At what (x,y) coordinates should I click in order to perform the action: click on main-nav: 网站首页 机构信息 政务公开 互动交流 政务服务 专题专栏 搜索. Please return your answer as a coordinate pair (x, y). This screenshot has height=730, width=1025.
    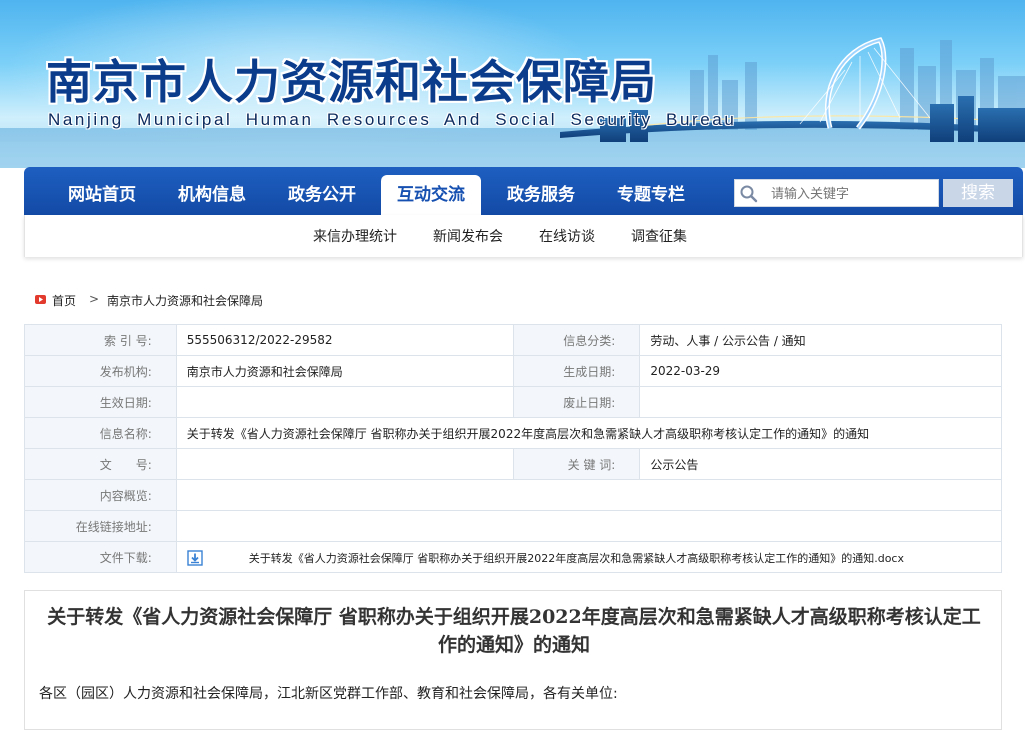
    Looking at the image, I should click on (523, 191).